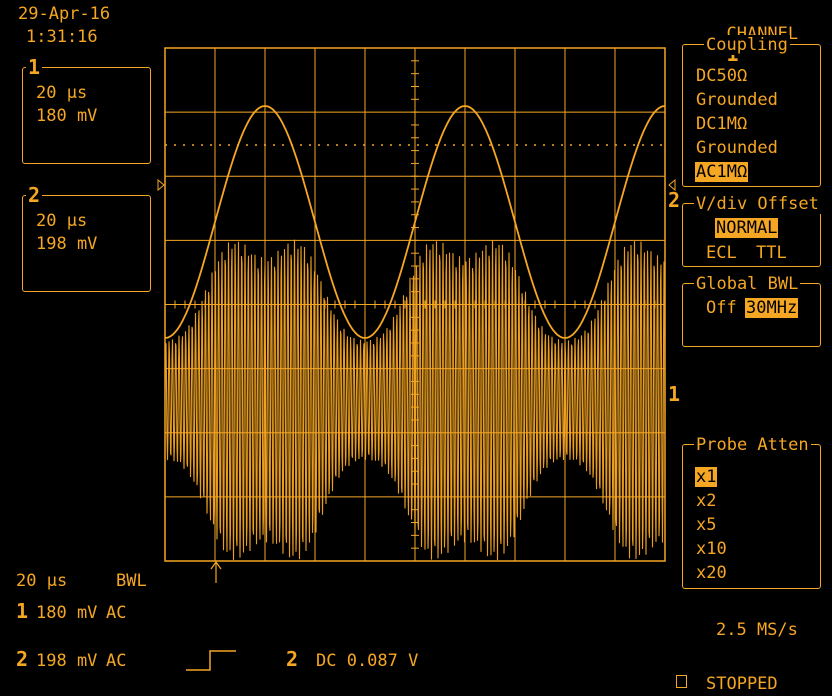  What do you see at coordinates (752, 445) in the screenshot?
I see `probe-atten-title: Probe Atten` at bounding box center [752, 445].